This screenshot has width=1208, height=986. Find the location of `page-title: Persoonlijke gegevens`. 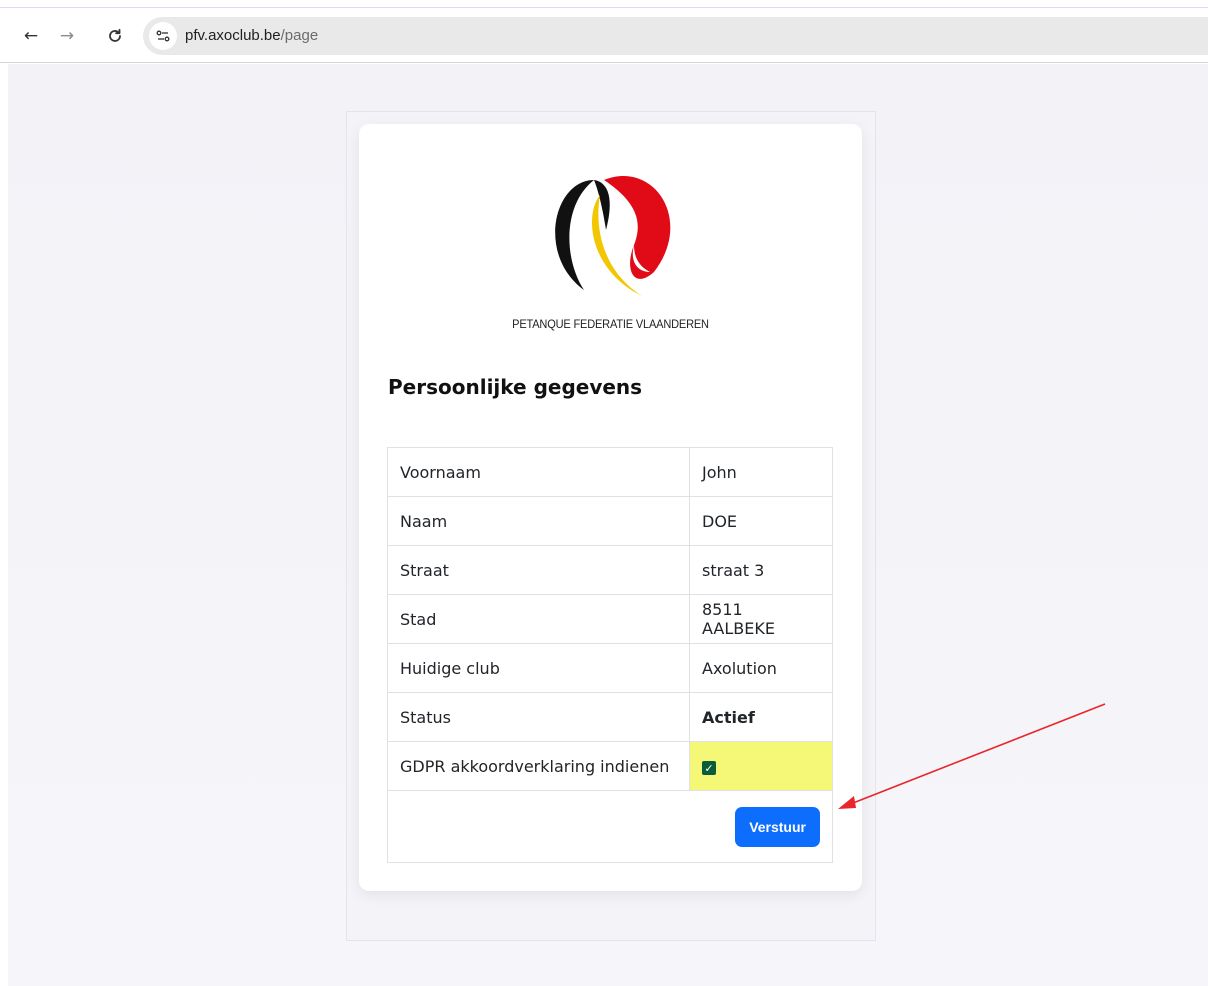

page-title: Persoonlijke gegevens is located at coordinates (515, 387).